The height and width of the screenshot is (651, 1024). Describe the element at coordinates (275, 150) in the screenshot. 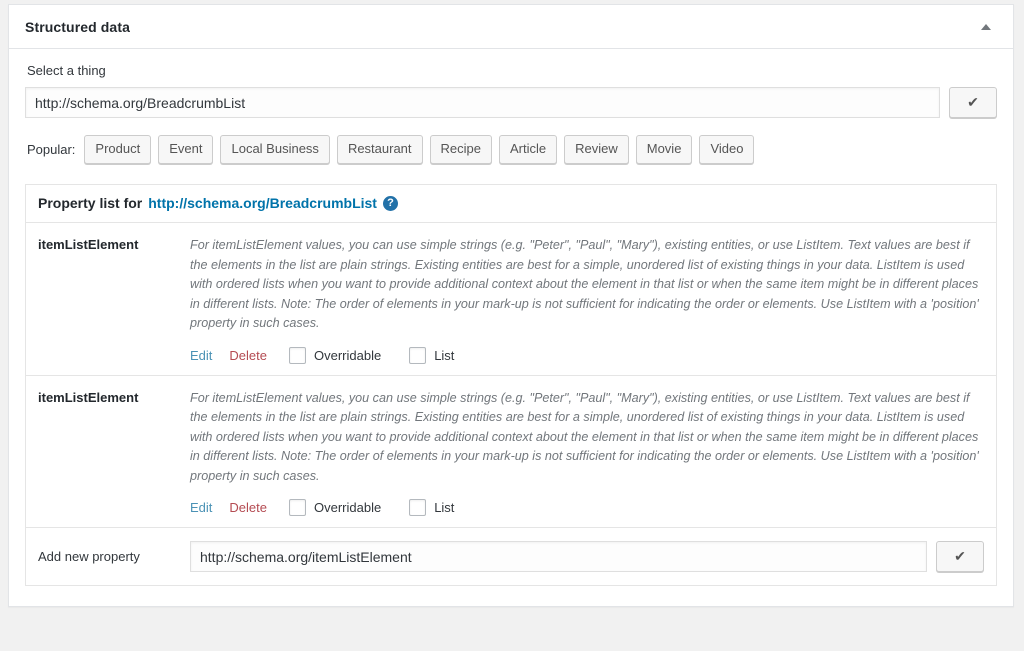

I see `popular-button-local-business: Local Business` at that location.